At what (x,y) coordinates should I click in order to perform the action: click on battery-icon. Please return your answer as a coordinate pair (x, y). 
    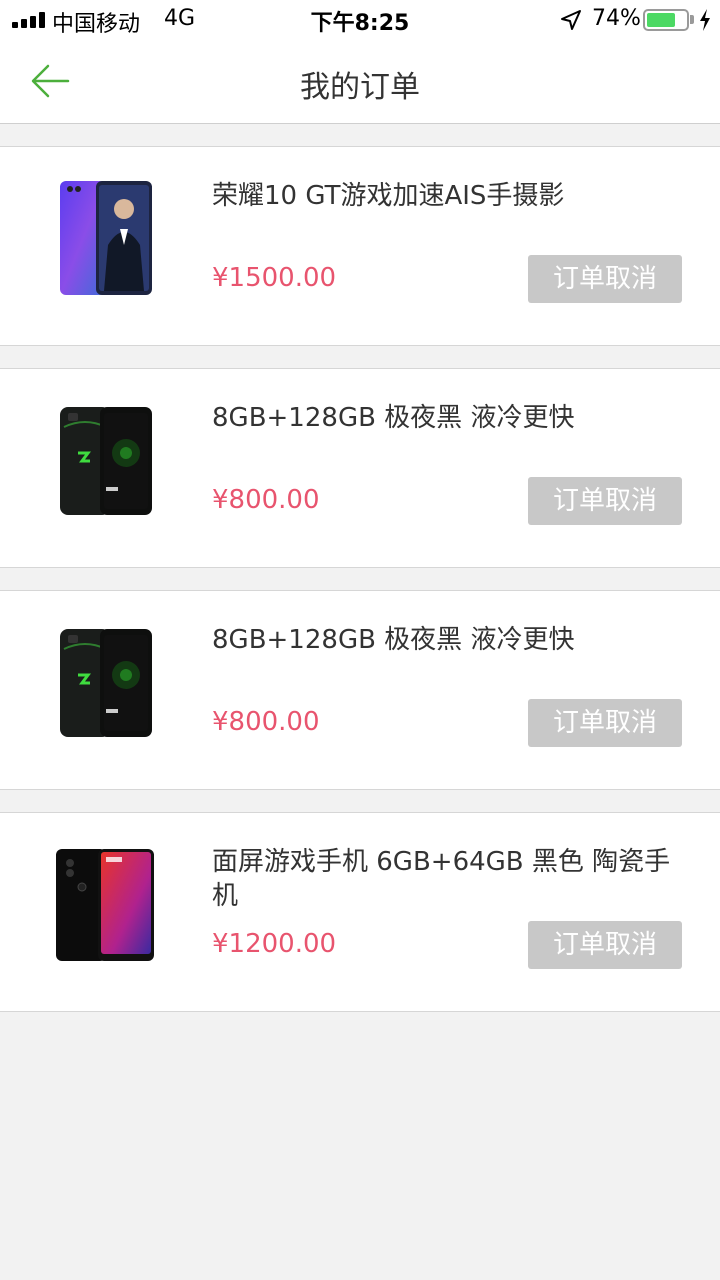
    Looking at the image, I should click on (666, 20).